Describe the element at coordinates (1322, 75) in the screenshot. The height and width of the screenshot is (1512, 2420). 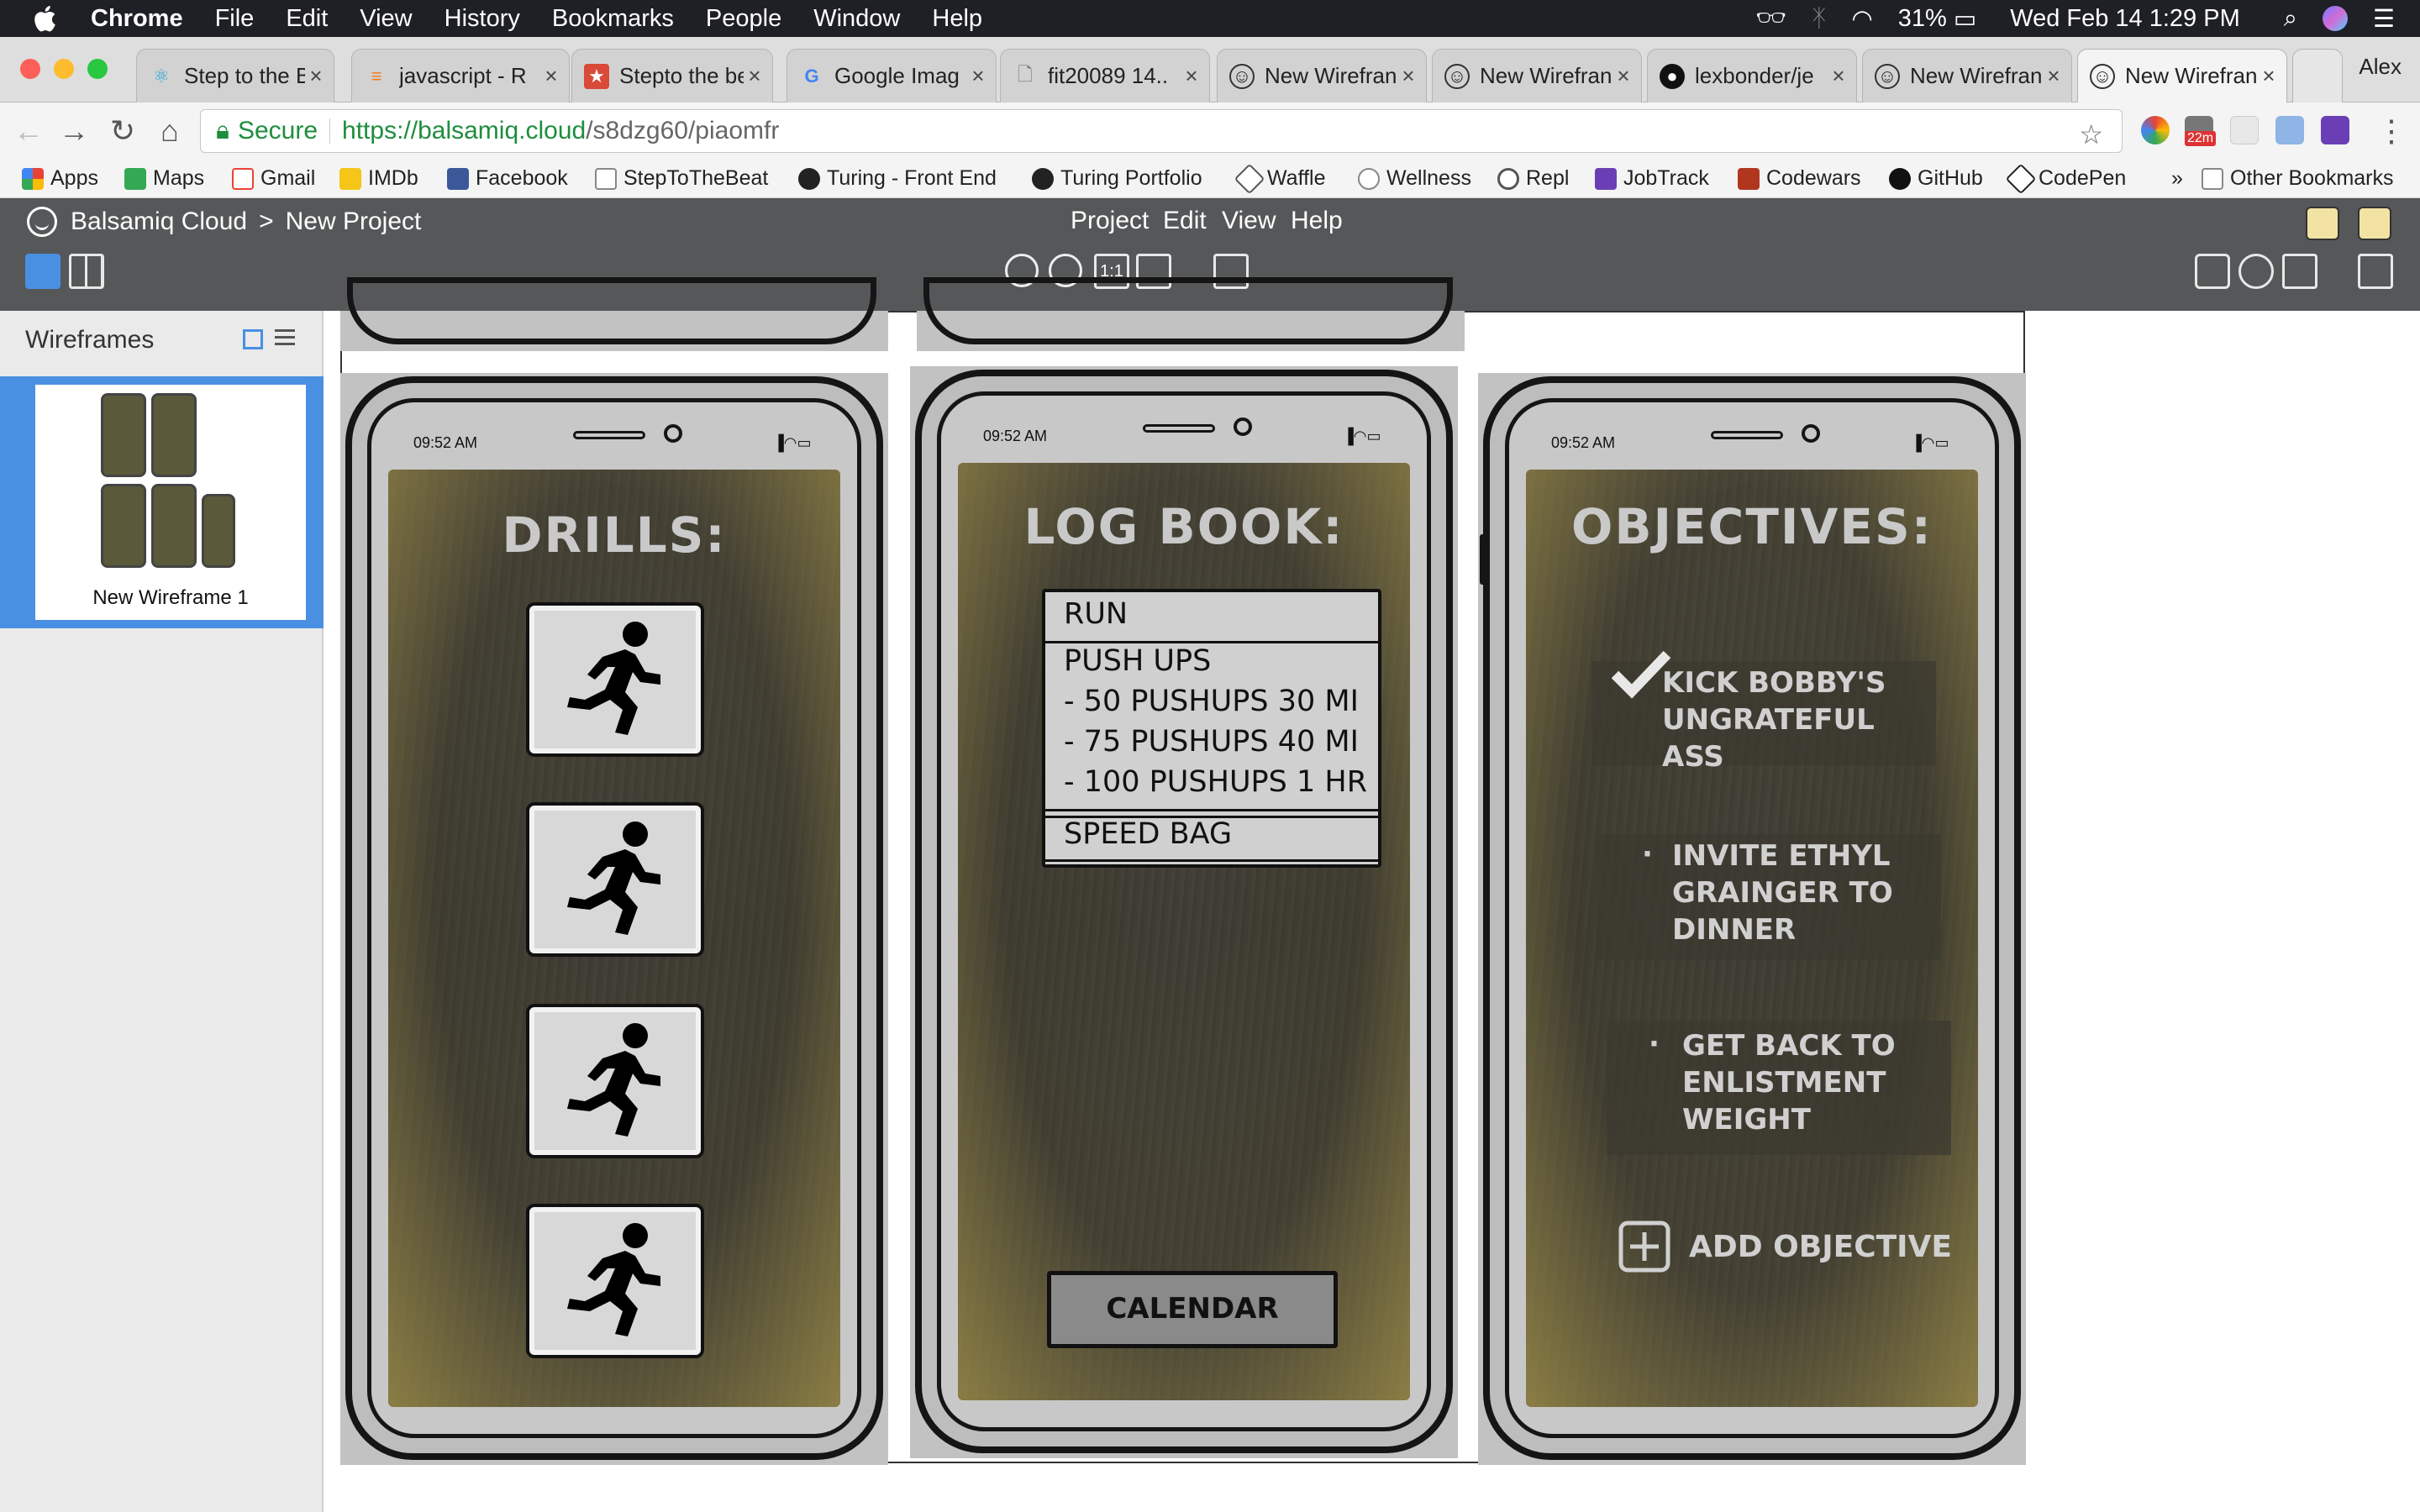
I see `tab-6: ☺ New Wirefran ×` at that location.